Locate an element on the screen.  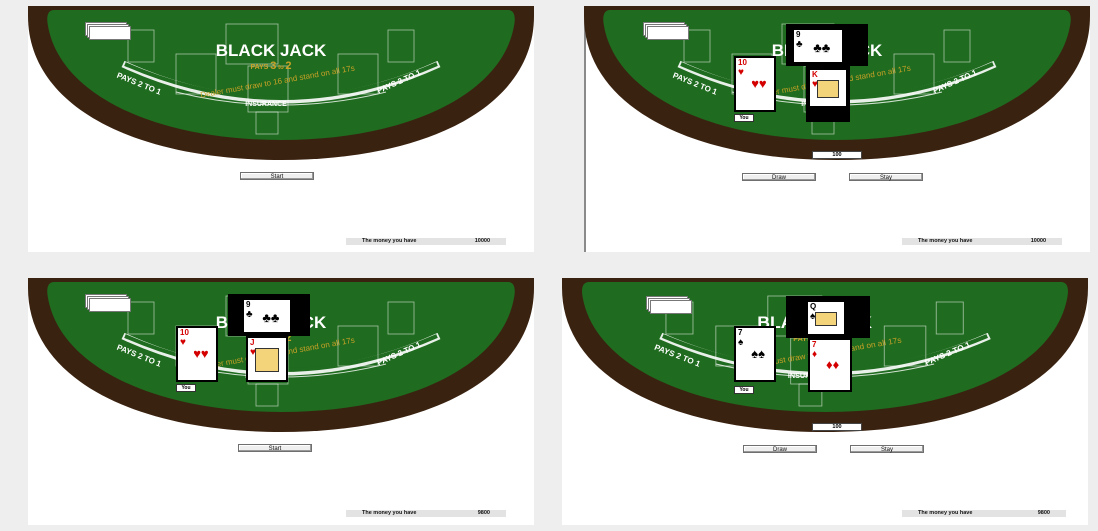
table-title: BLACK JACK is located at coordinates (271, 50).